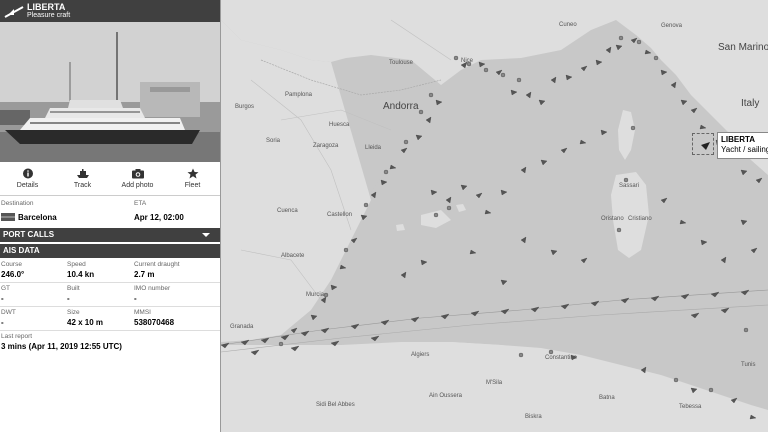  What do you see at coordinates (420, 355) in the screenshot?
I see `city-label: Algiers` at bounding box center [420, 355].